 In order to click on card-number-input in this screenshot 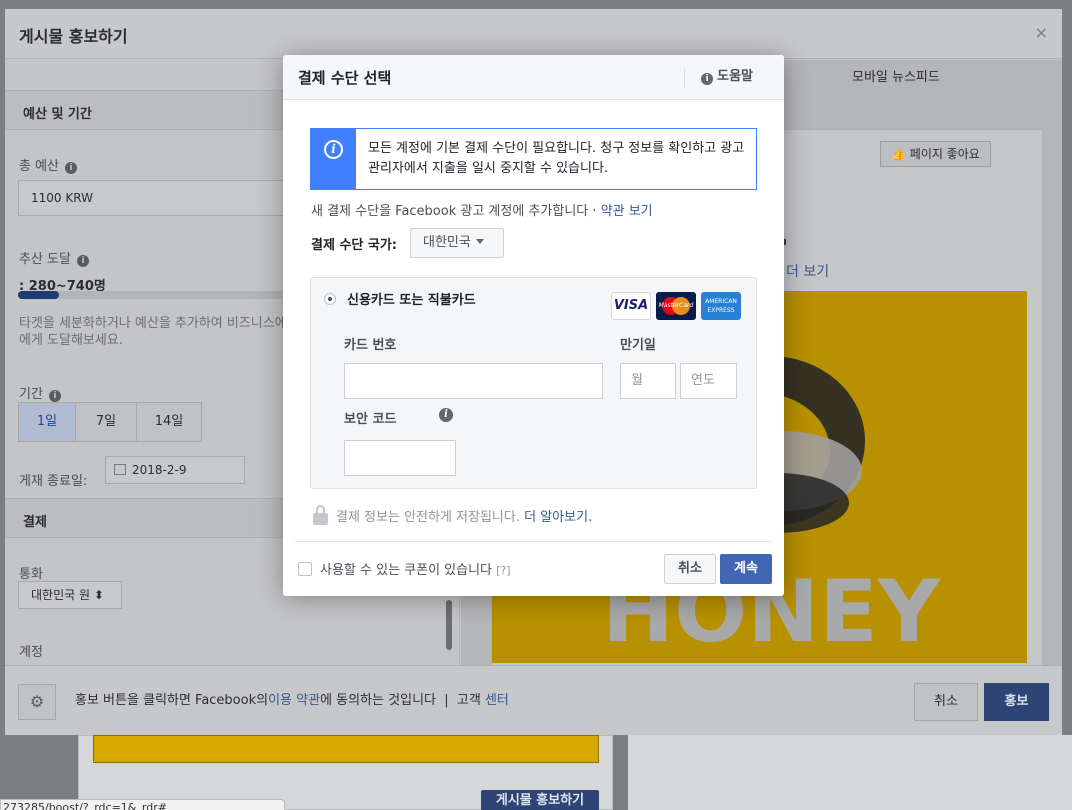, I will do `click(473, 381)`.